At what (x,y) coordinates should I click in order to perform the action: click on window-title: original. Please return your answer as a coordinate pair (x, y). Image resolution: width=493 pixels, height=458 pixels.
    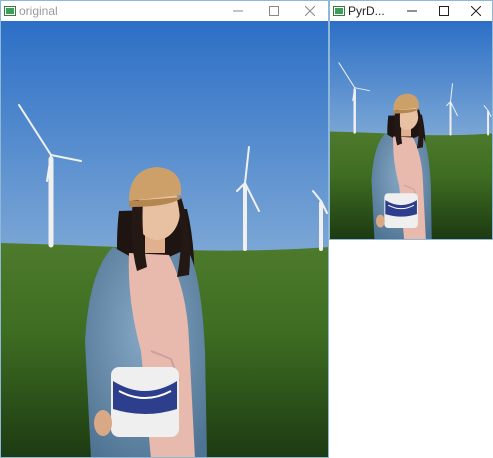
    Looking at the image, I should click on (38, 11).